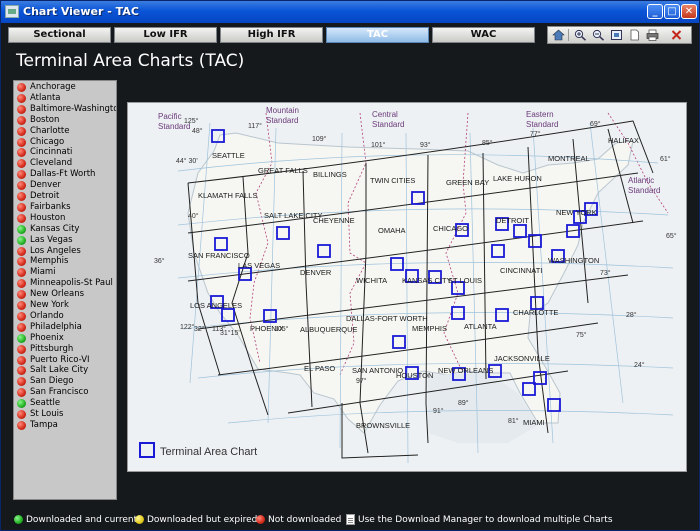  Describe the element at coordinates (65, 120) in the screenshot. I see `list-item: Boston` at that location.